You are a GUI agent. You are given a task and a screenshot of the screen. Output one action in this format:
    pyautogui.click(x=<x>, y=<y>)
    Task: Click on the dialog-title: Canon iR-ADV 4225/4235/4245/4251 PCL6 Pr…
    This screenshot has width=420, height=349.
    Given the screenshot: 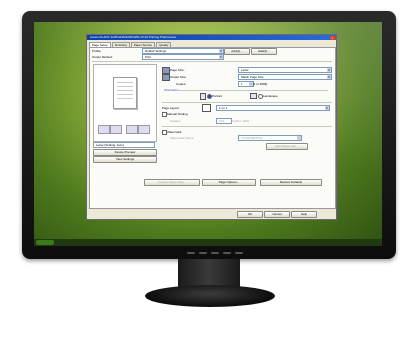 What is the action you would take?
    pyautogui.click(x=133, y=37)
    